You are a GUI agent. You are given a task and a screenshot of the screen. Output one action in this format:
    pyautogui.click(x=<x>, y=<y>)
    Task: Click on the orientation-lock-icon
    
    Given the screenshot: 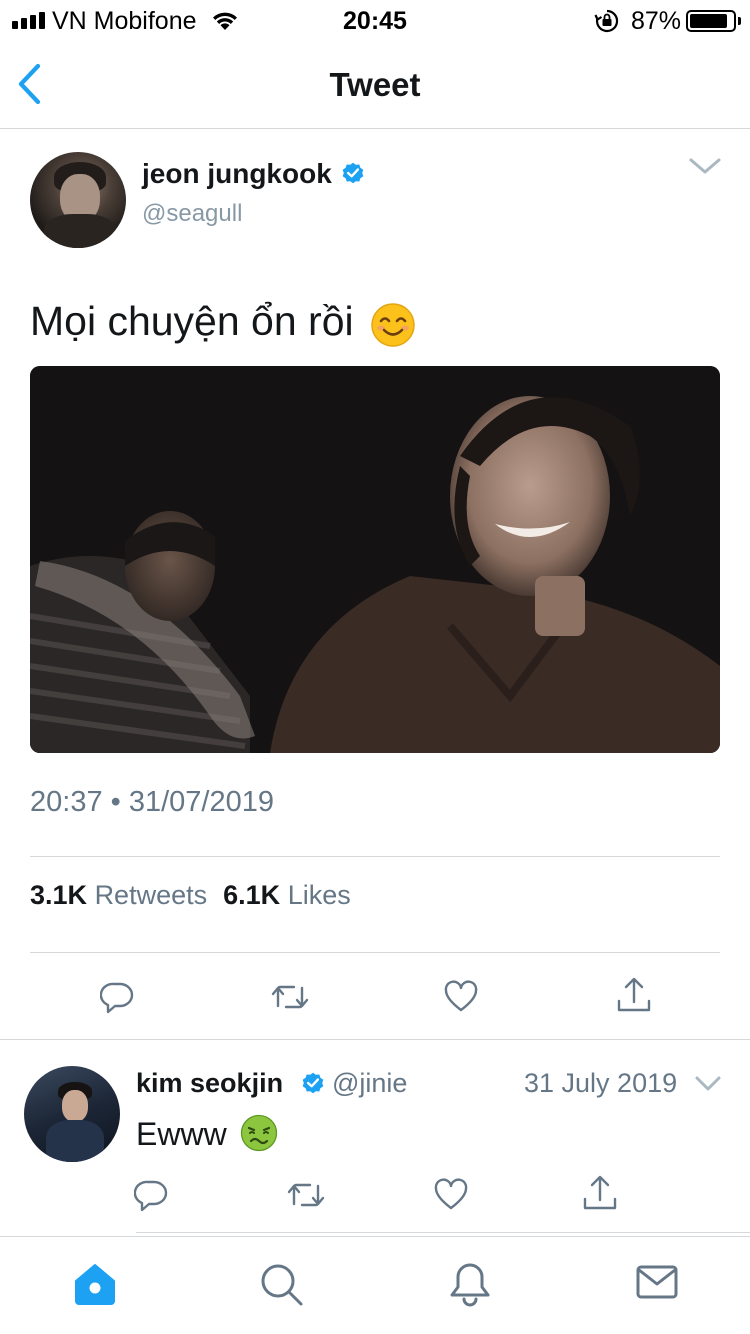 What is the action you would take?
    pyautogui.click(x=606, y=21)
    